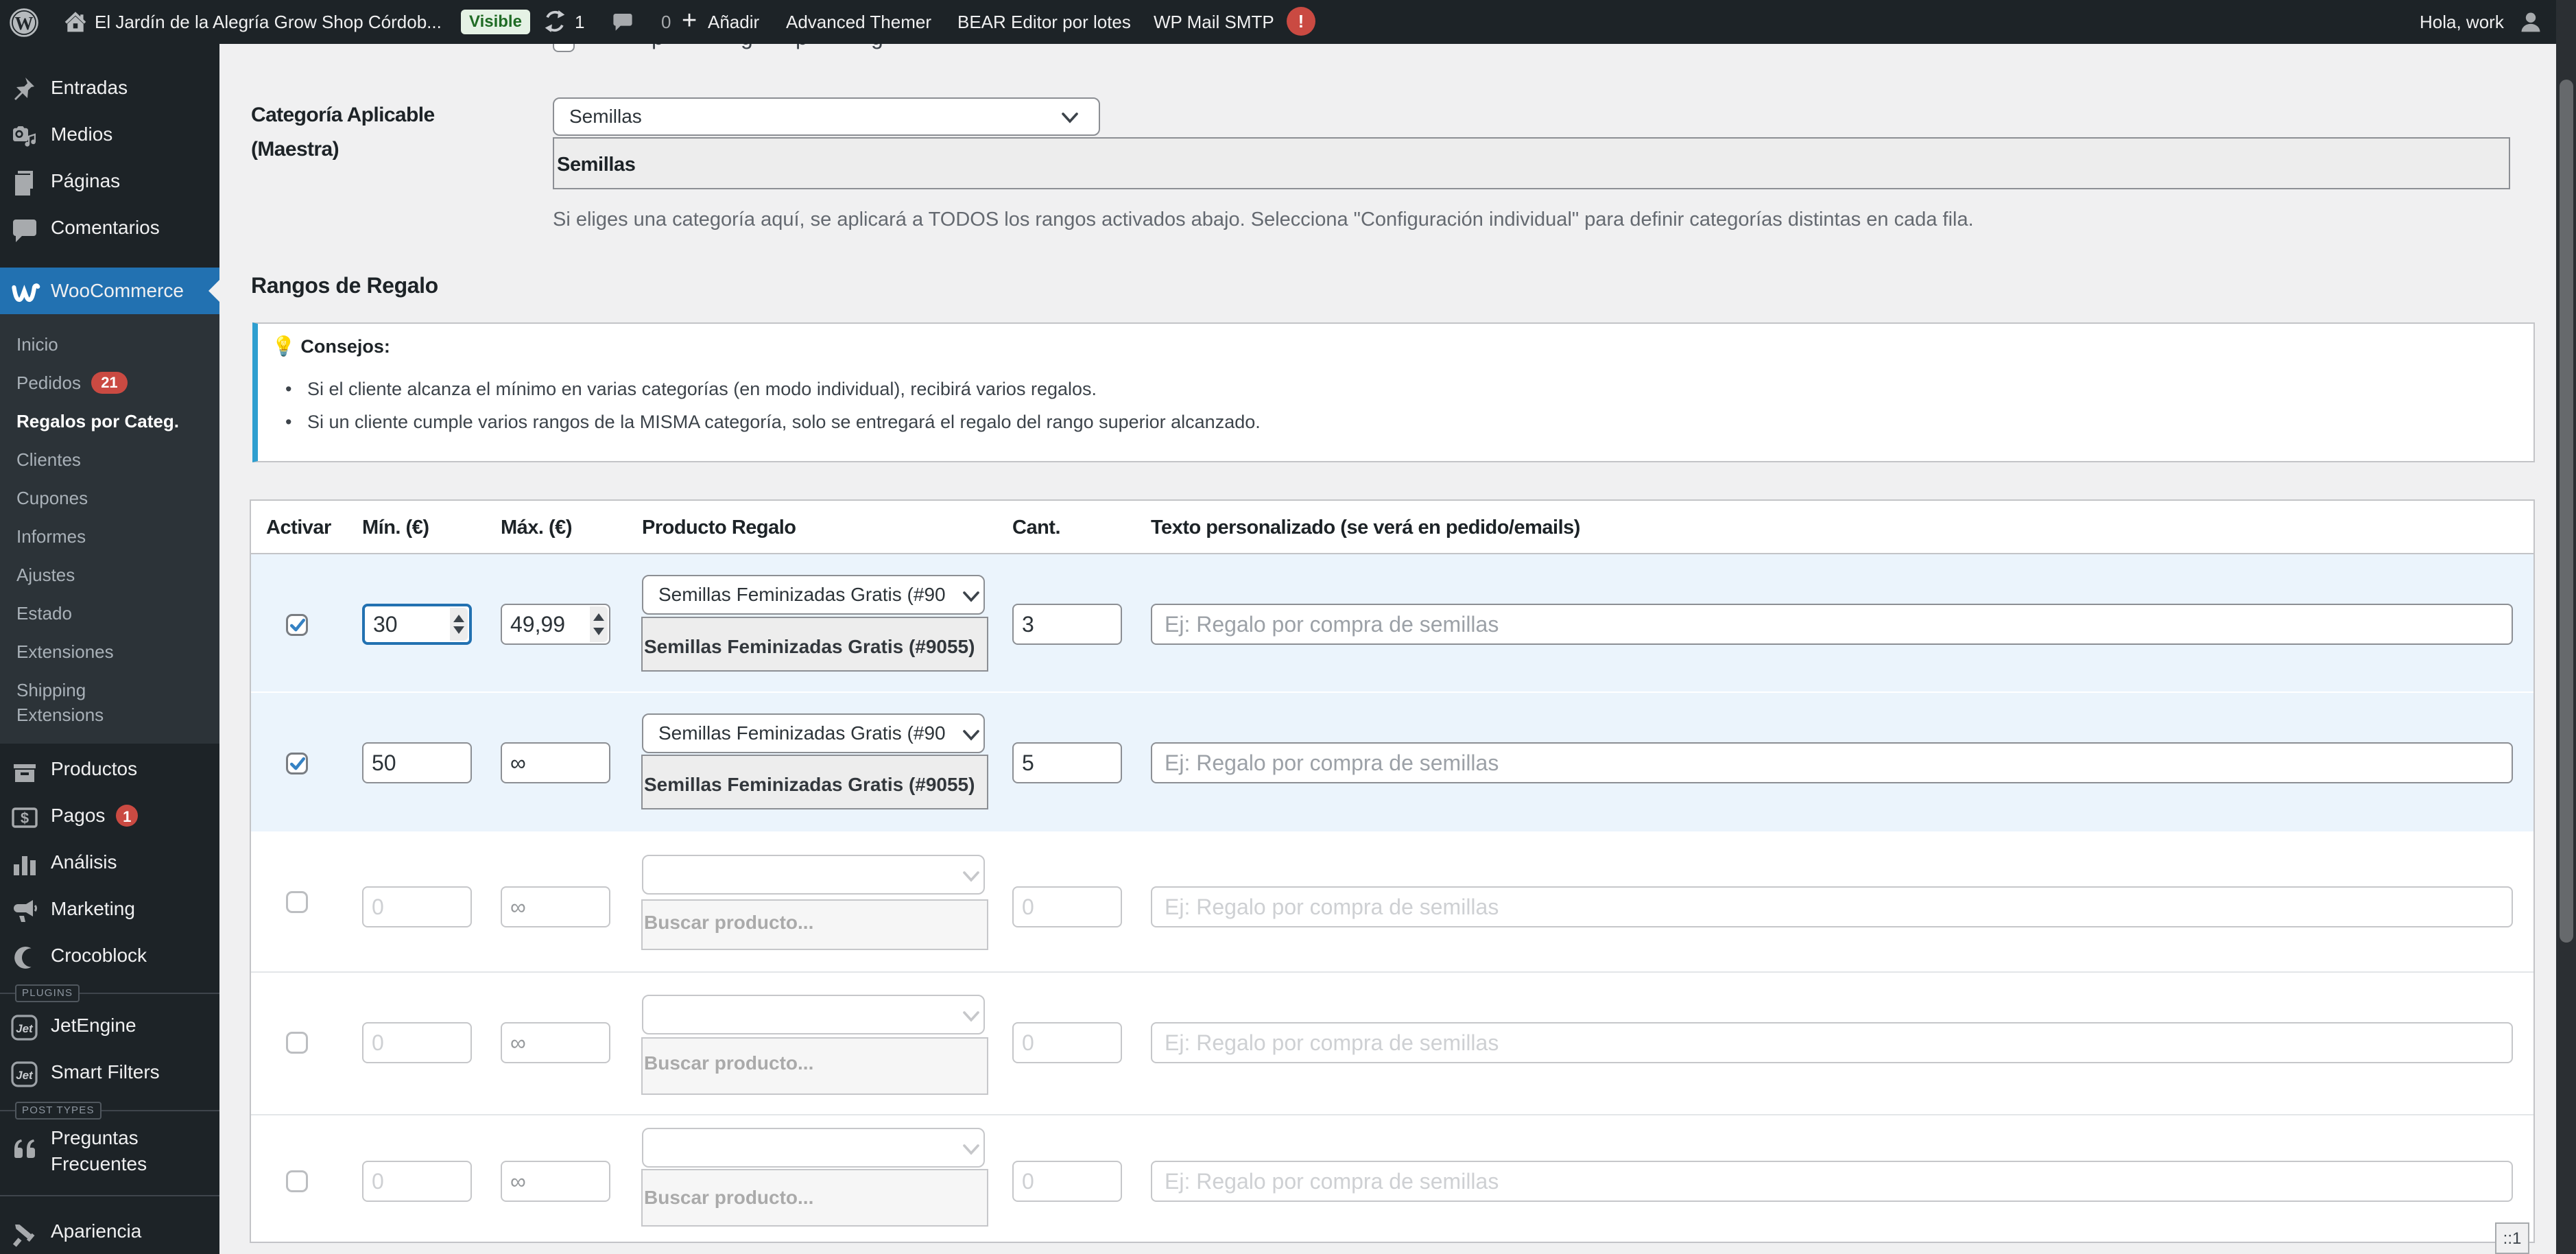 The height and width of the screenshot is (1254, 2576). Describe the element at coordinates (24, 23) in the screenshot. I see `svg-text: W` at that location.